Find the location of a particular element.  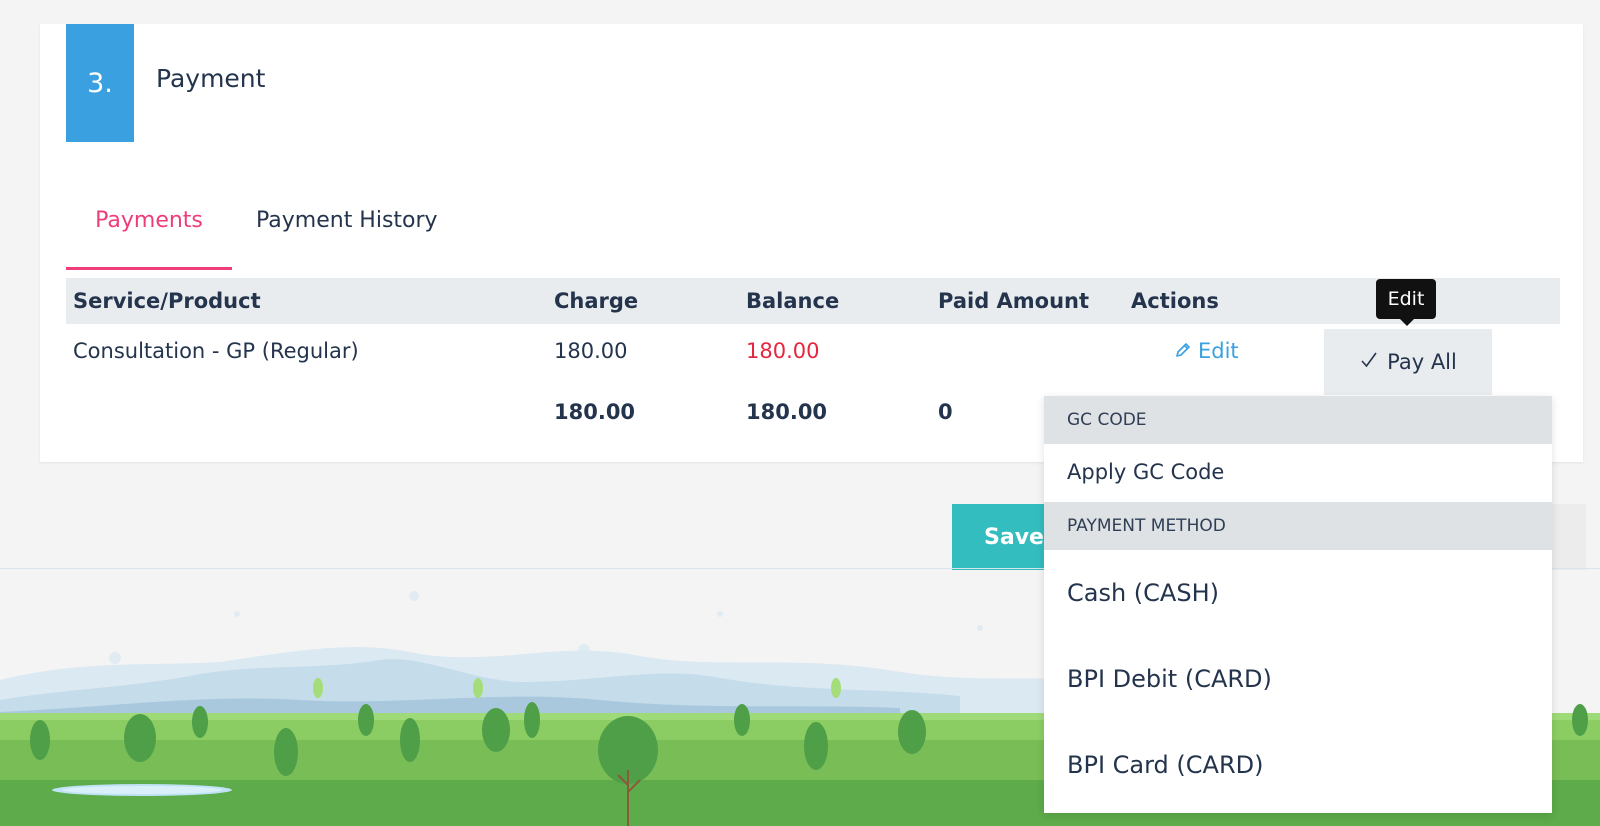

edit-tooltip: Edit is located at coordinates (1406, 302).